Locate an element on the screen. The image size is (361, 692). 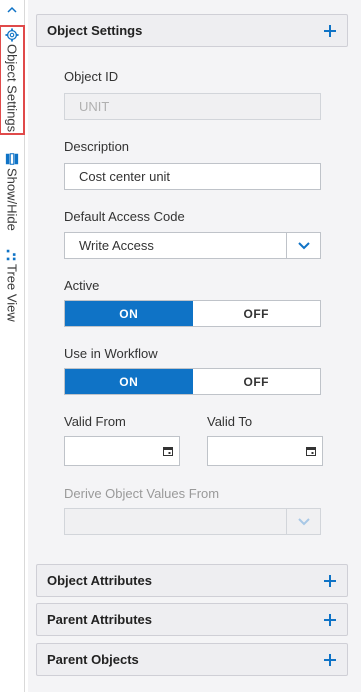
default-access-code-value: Write Access is located at coordinates (116, 245).